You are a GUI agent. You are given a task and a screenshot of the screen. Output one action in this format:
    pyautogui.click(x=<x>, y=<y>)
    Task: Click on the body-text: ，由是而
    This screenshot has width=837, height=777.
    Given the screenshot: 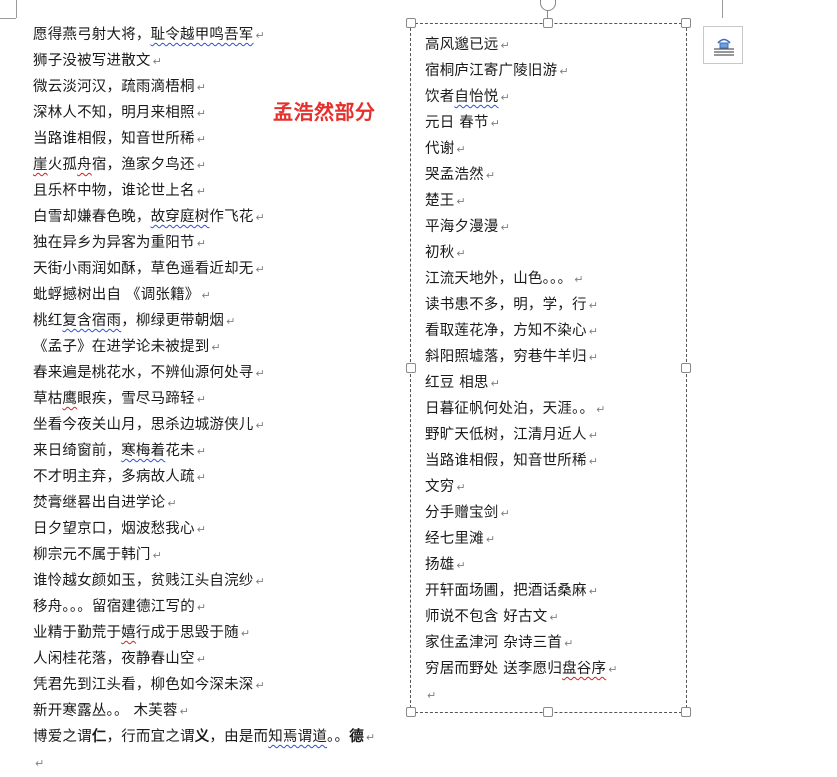 What is the action you would take?
    pyautogui.click(x=239, y=737)
    